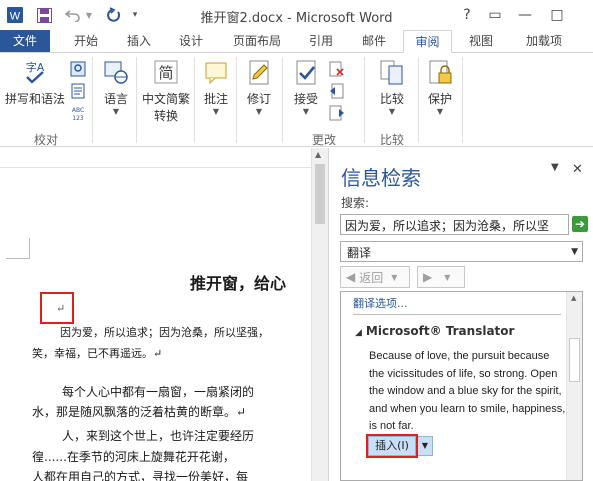  Describe the element at coordinates (306, 87) in the screenshot. I see `accept-button: 接受 ▼` at that location.